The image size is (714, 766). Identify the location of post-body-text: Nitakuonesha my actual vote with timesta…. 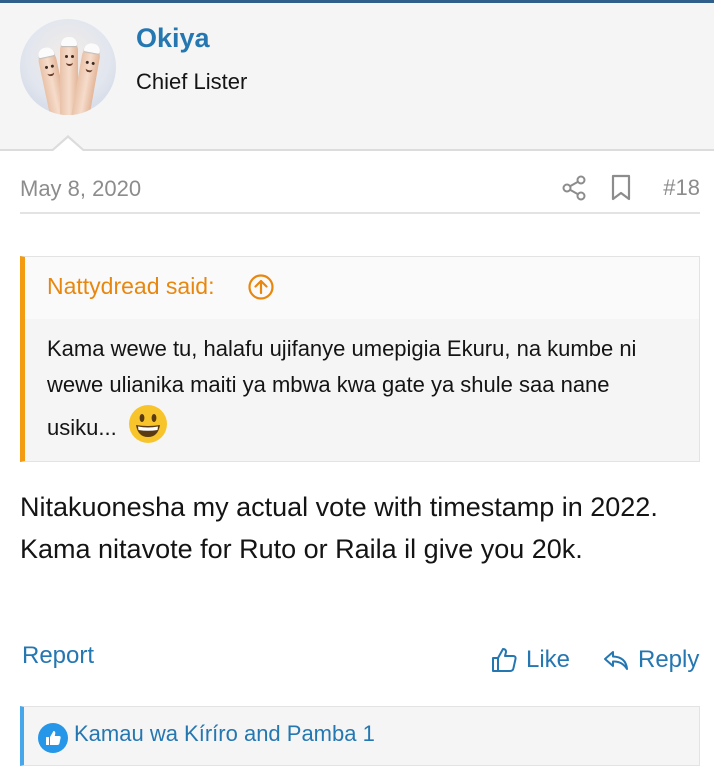
(339, 528).